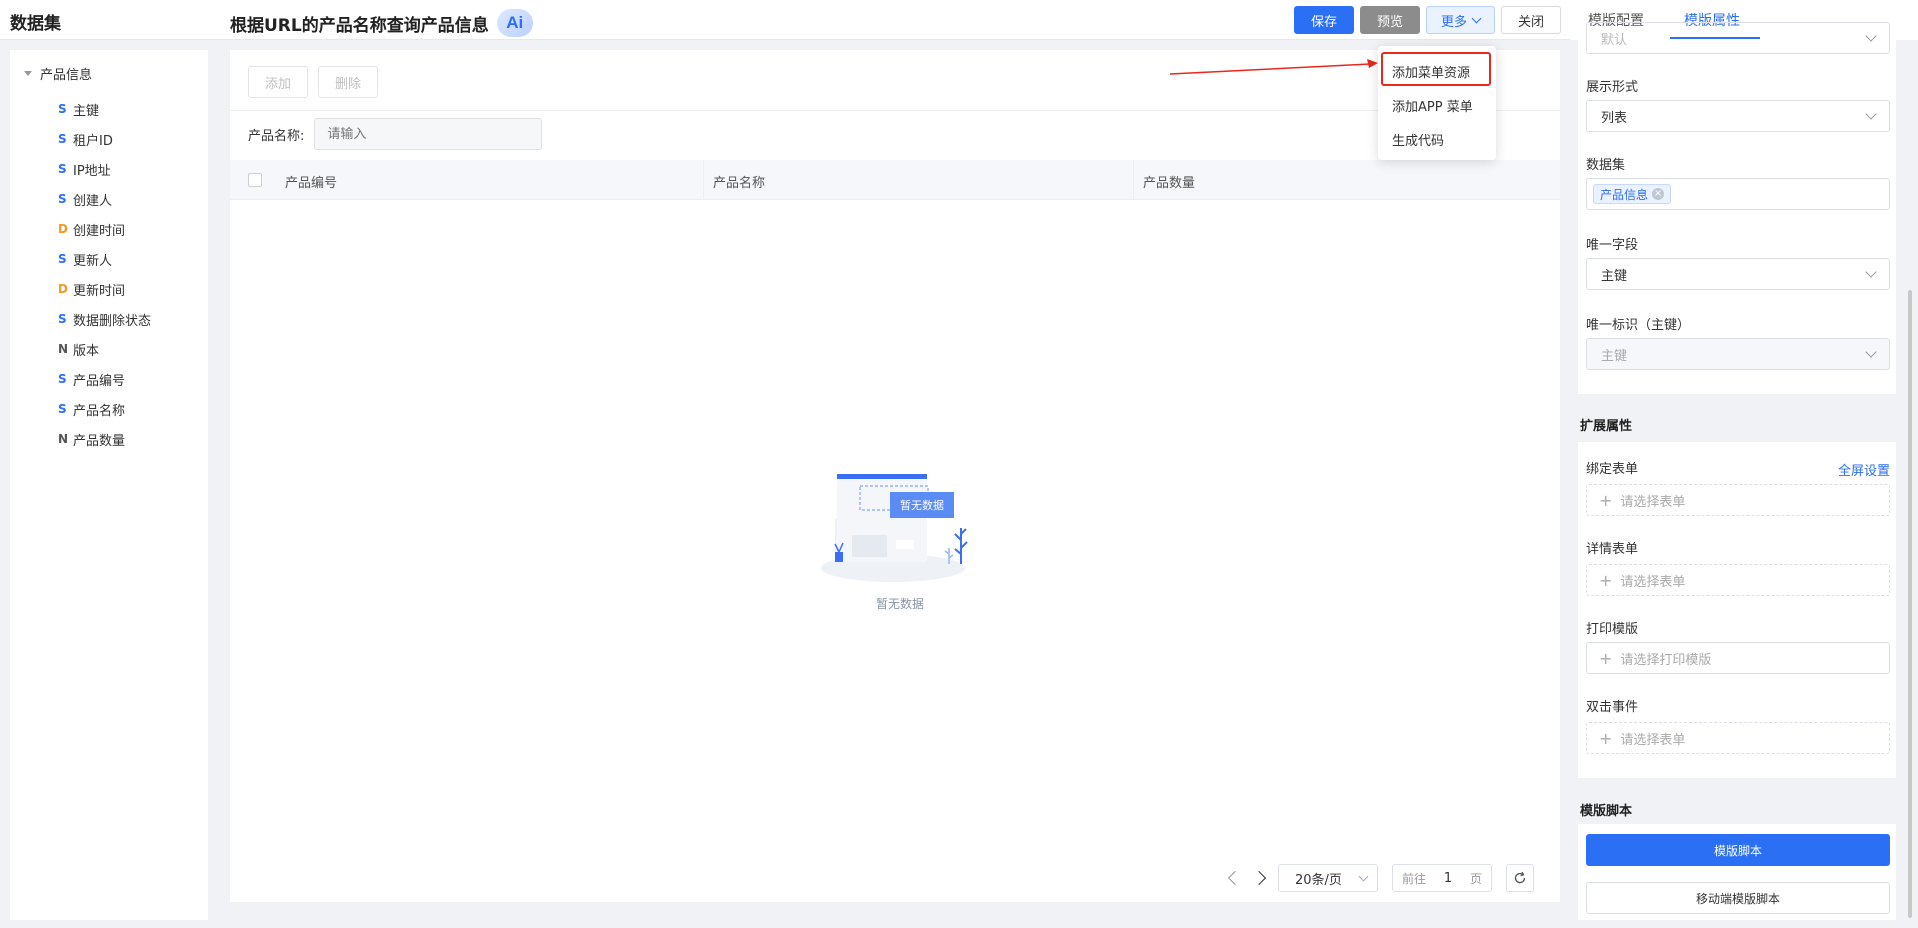 This screenshot has height=928, width=1918. What do you see at coordinates (1133, 180) in the screenshot?
I see `column-divider` at bounding box center [1133, 180].